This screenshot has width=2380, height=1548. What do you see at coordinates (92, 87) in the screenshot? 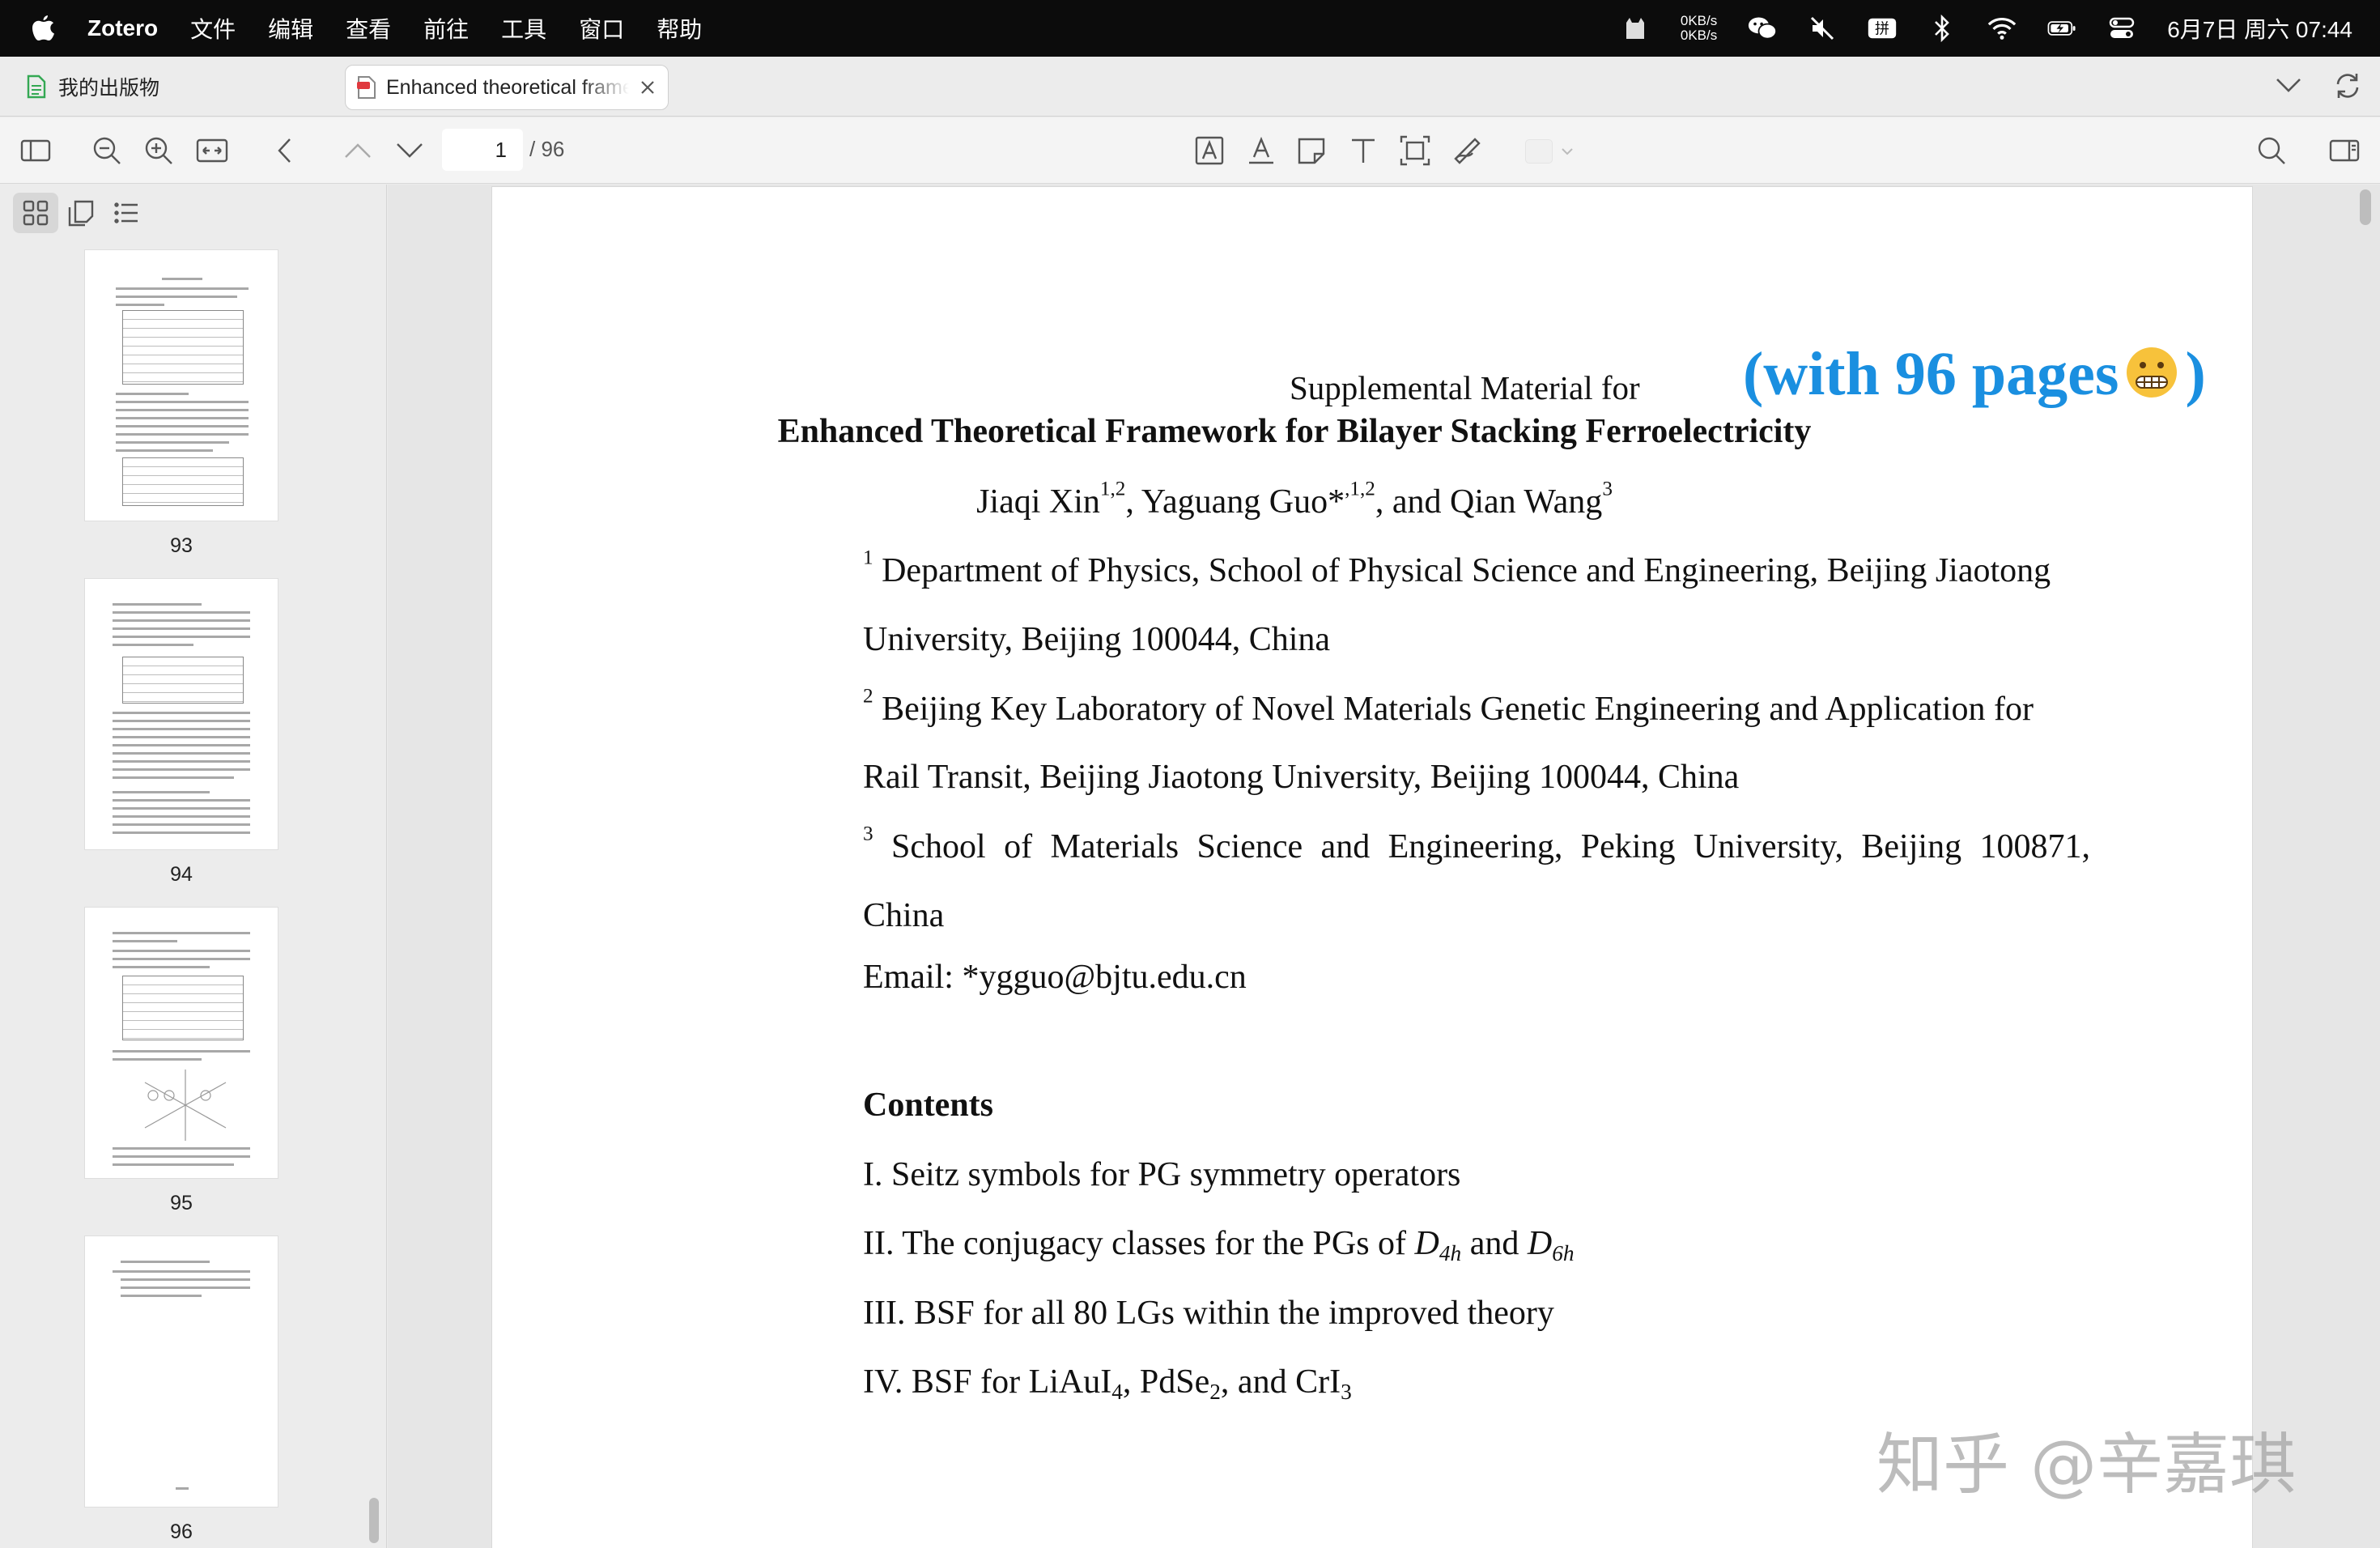
I see `tab-library: 我的出版物` at bounding box center [92, 87].